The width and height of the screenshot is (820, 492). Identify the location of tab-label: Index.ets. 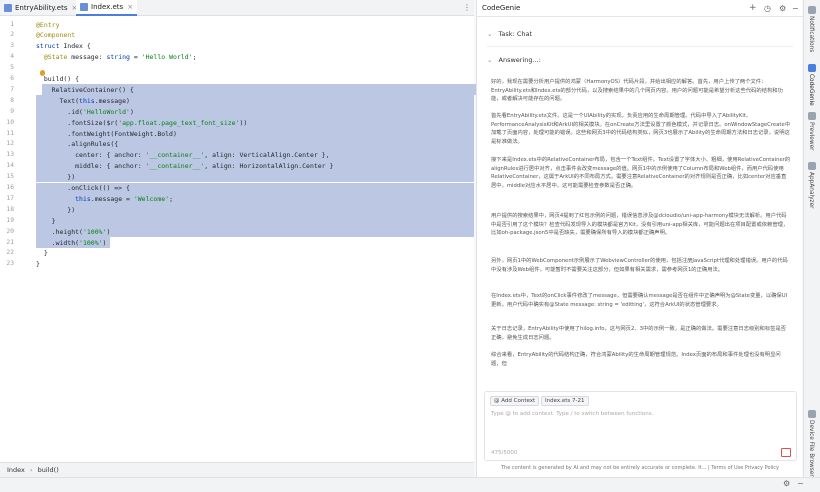
(107, 7).